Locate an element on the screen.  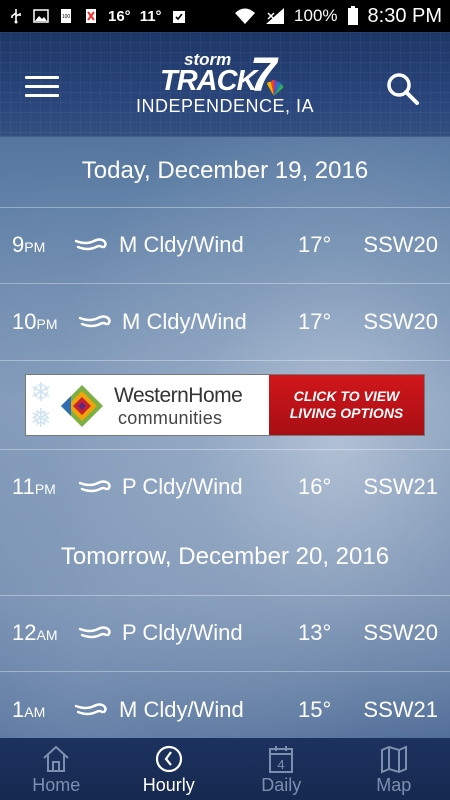
hourly-row: 11PM P Cldy/Wind 16° SSW21 is located at coordinates (225, 487).